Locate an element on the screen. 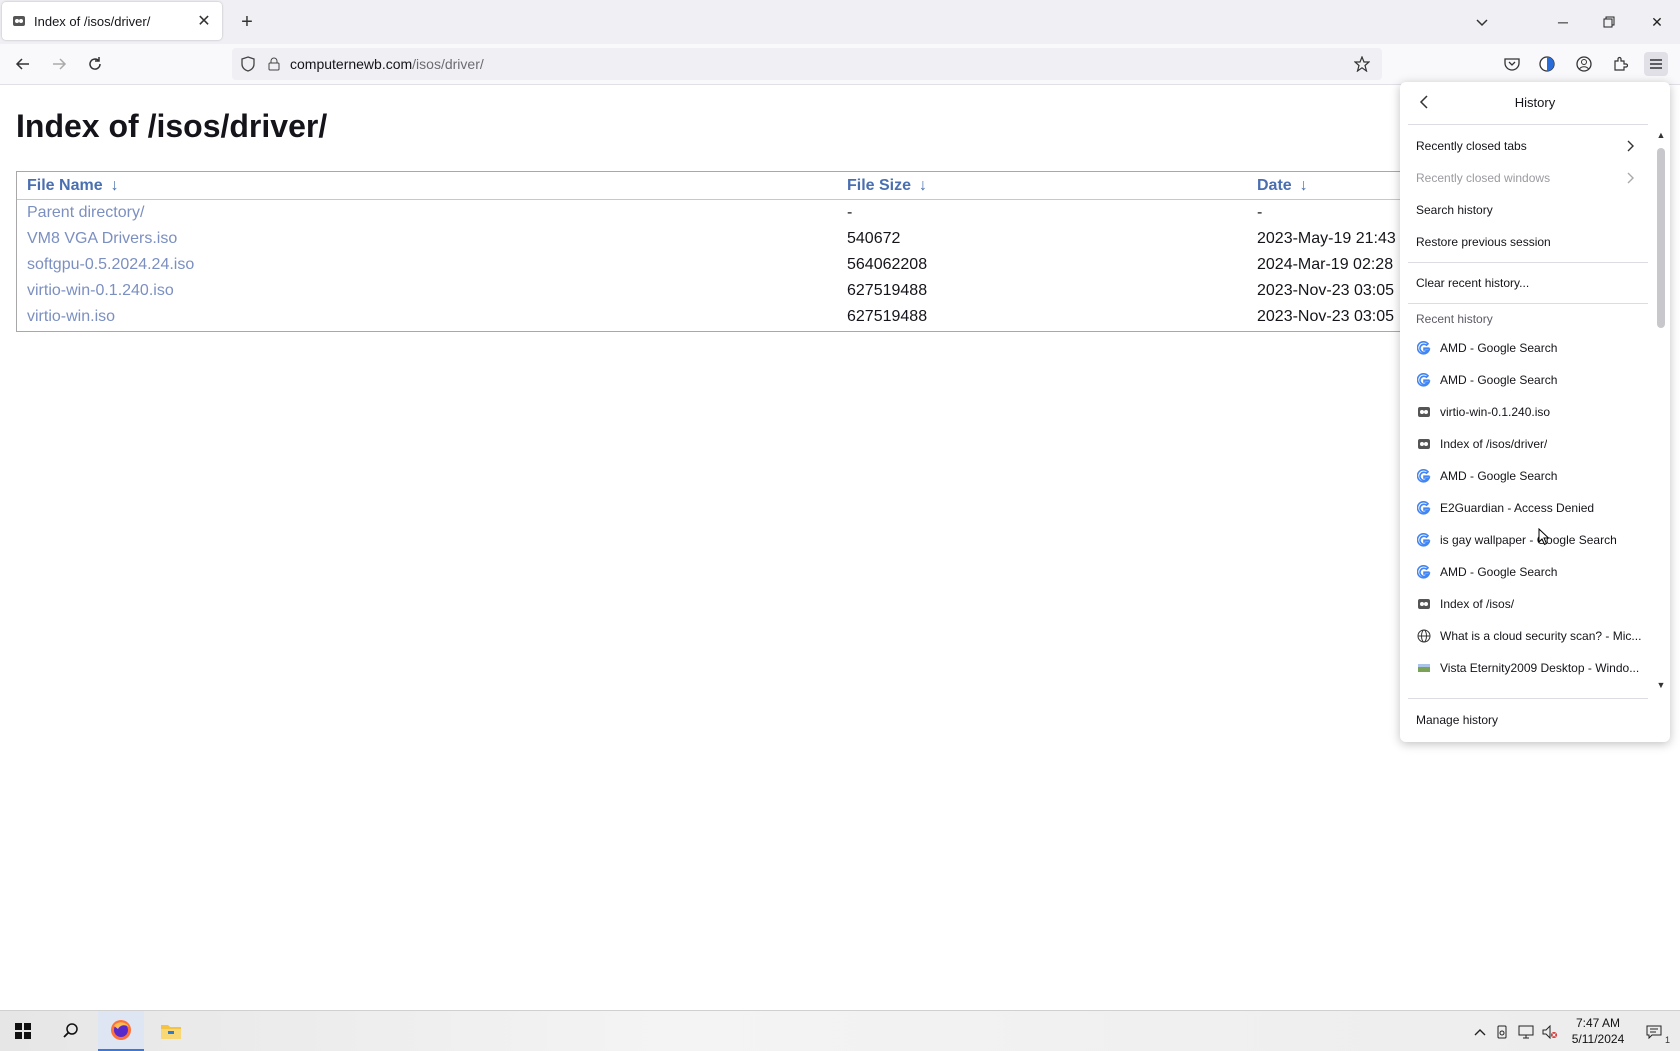 This screenshot has width=1680, height=1051. scrollbar-thumb is located at coordinates (1661, 238).